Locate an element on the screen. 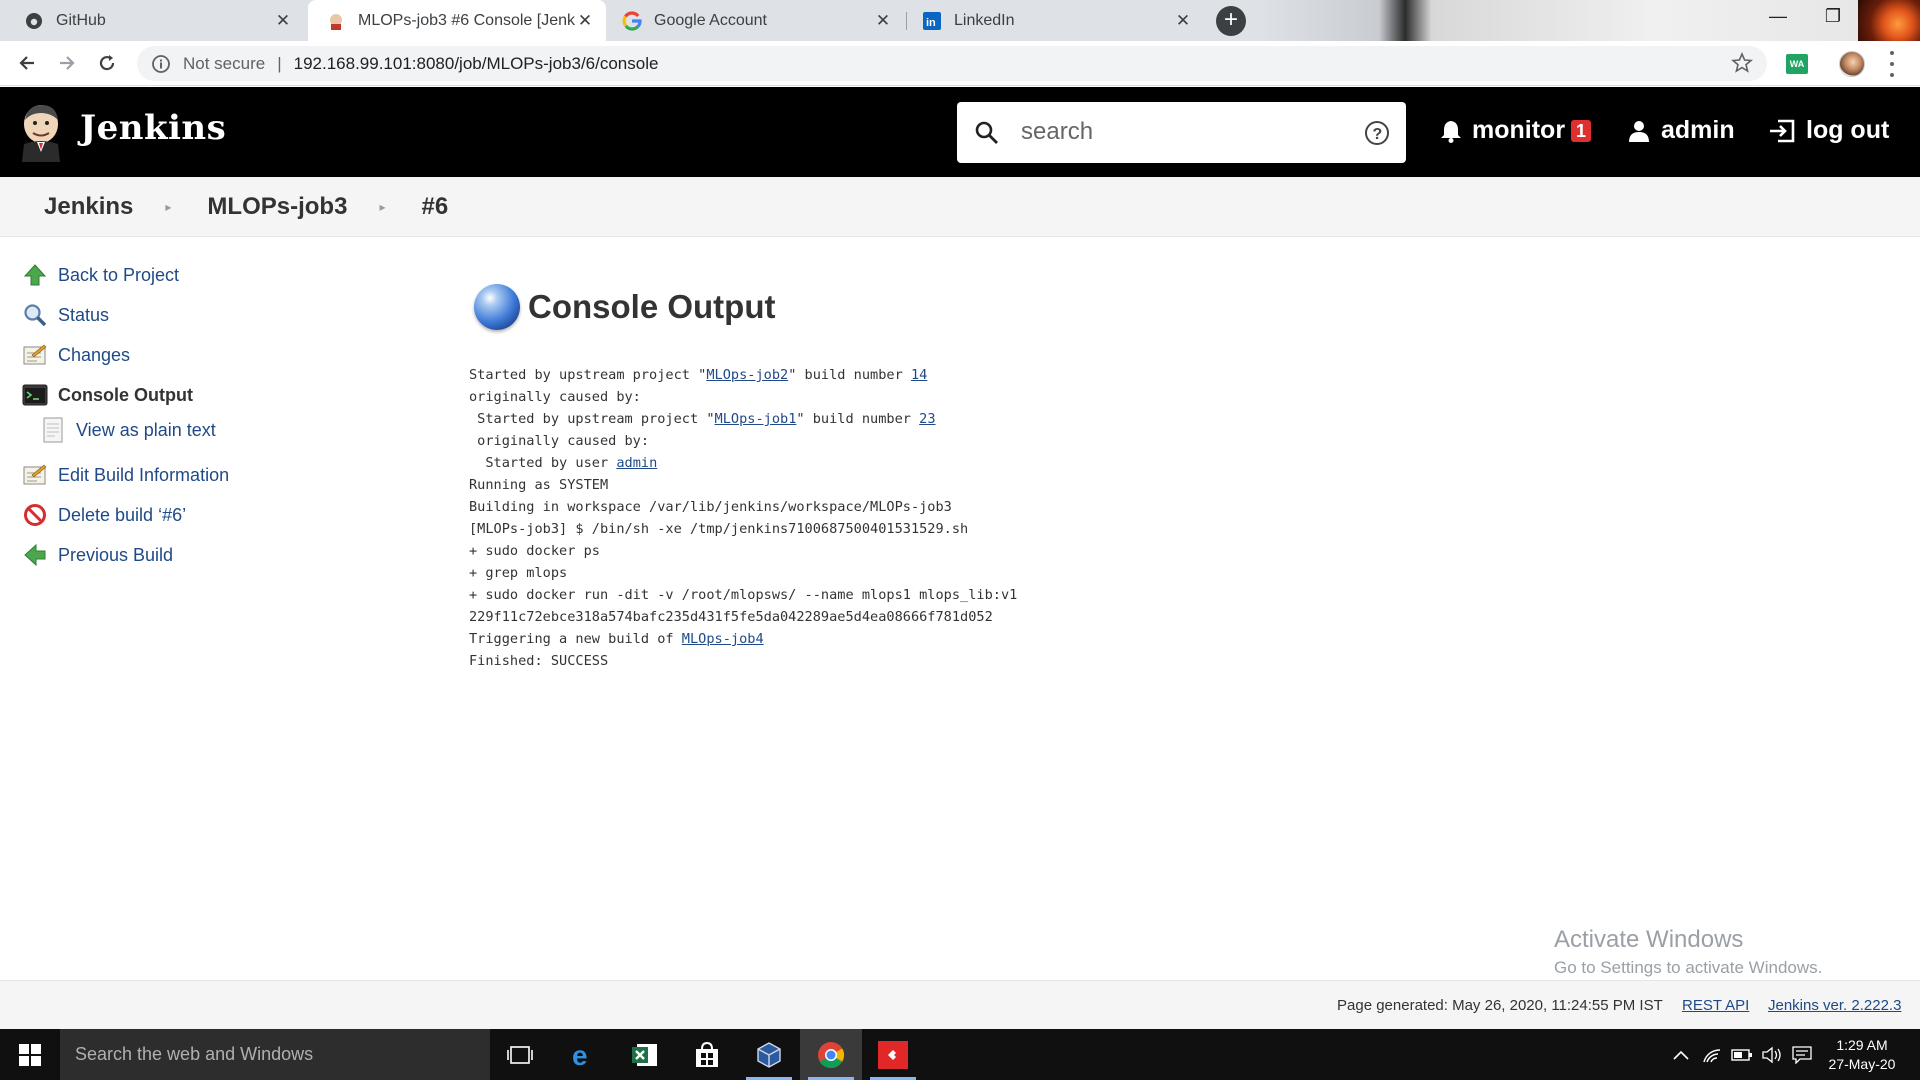 Image resolution: width=1920 pixels, height=1080 pixels. watermark-subtitle: Go to Settings to activate Windows. is located at coordinates (1688, 967).